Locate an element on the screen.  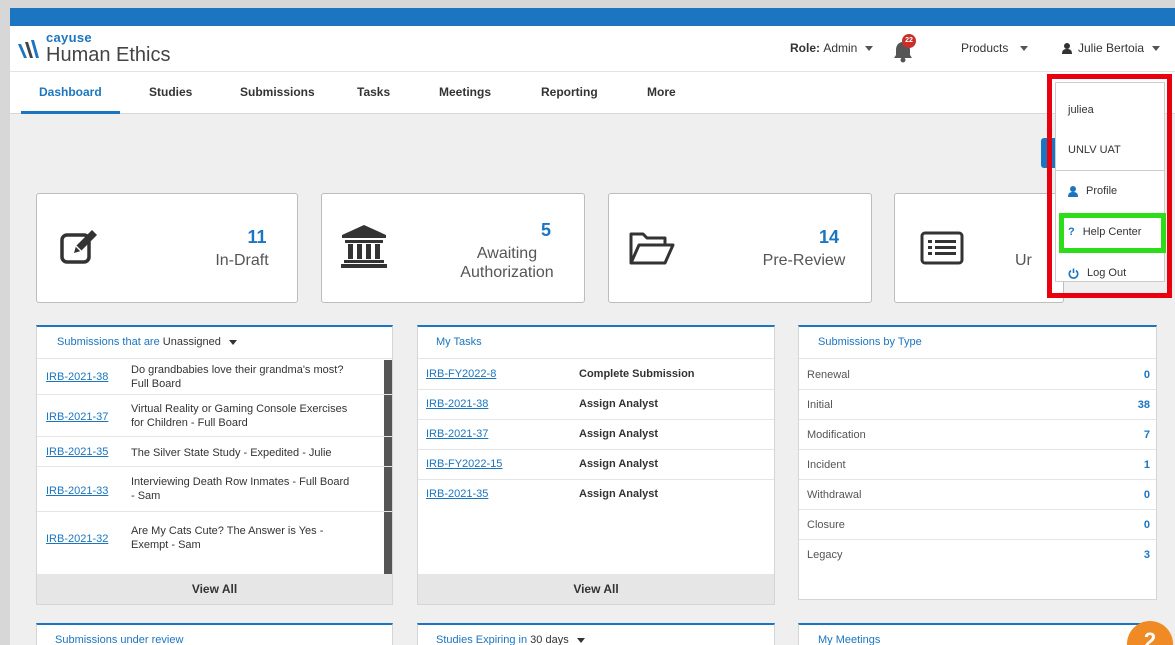
type-row: Initial 38 is located at coordinates (977, 405).